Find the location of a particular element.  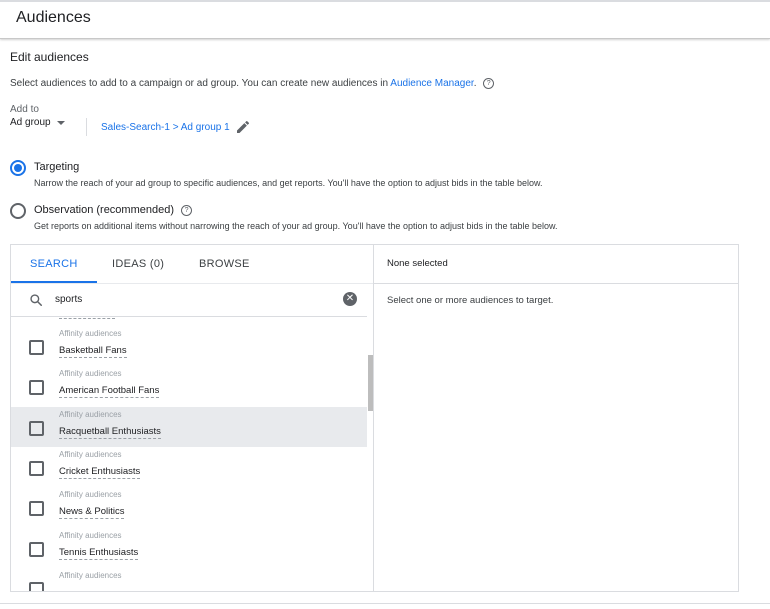

add-to-label: Add to is located at coordinates (24, 109).